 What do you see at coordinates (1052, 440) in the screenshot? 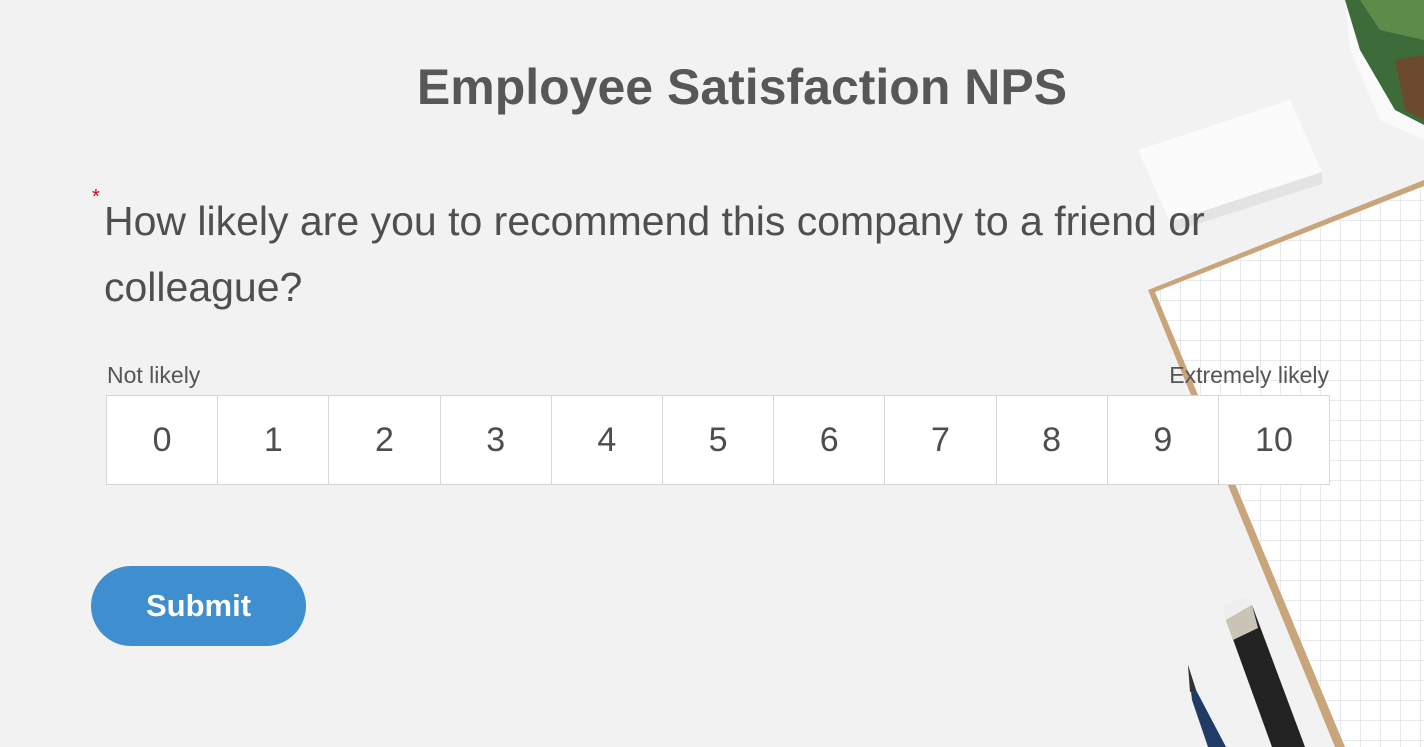
I see `nps-option-8: 8` at bounding box center [1052, 440].